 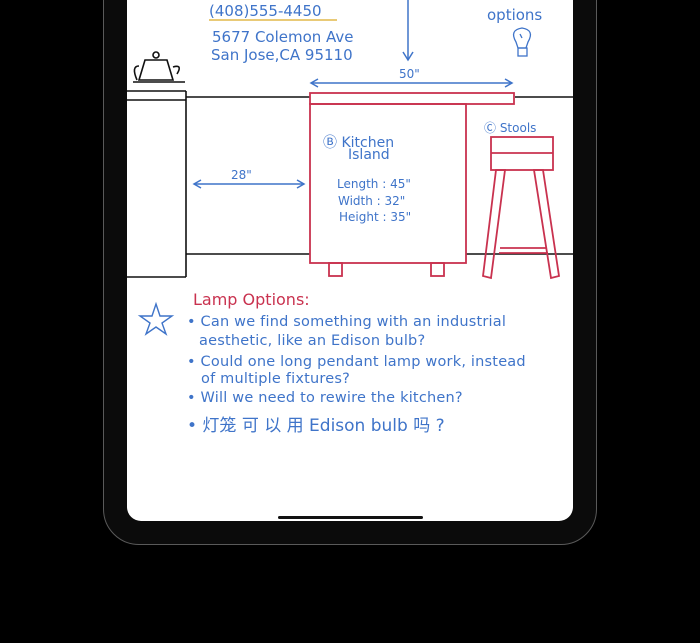 I want to click on island-width: Width : 32", so click(x=372, y=201).